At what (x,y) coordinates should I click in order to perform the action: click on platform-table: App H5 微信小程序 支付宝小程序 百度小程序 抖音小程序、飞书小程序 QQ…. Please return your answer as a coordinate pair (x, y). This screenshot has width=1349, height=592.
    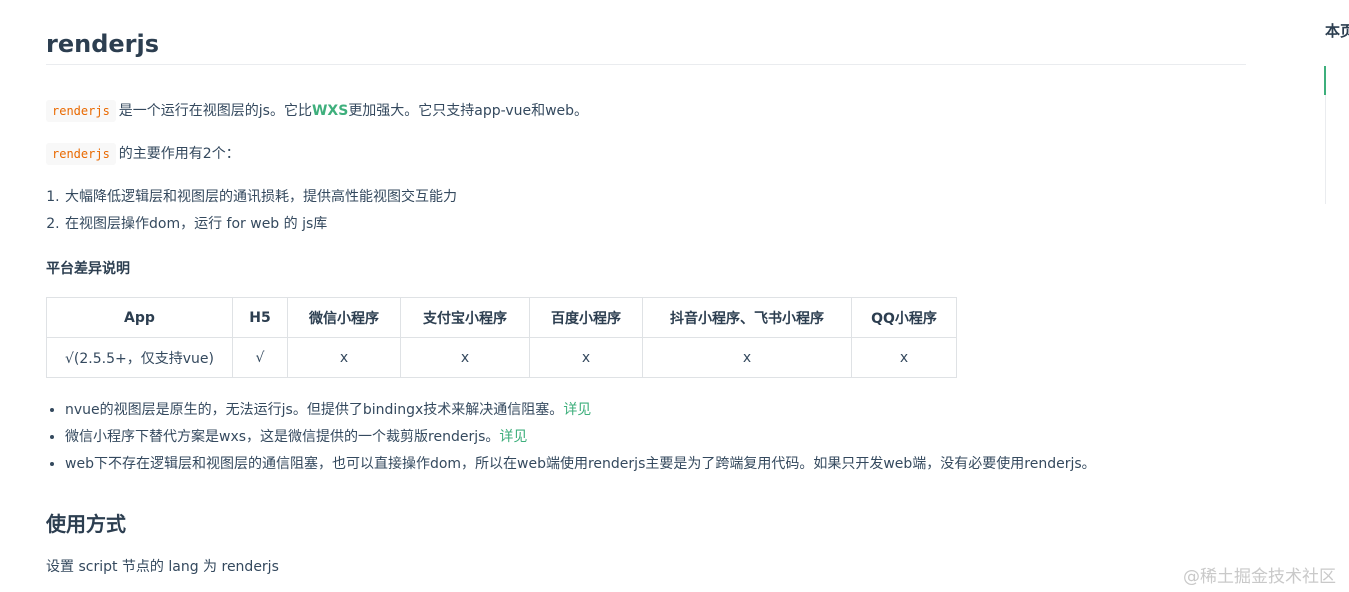
    Looking at the image, I should click on (501, 337).